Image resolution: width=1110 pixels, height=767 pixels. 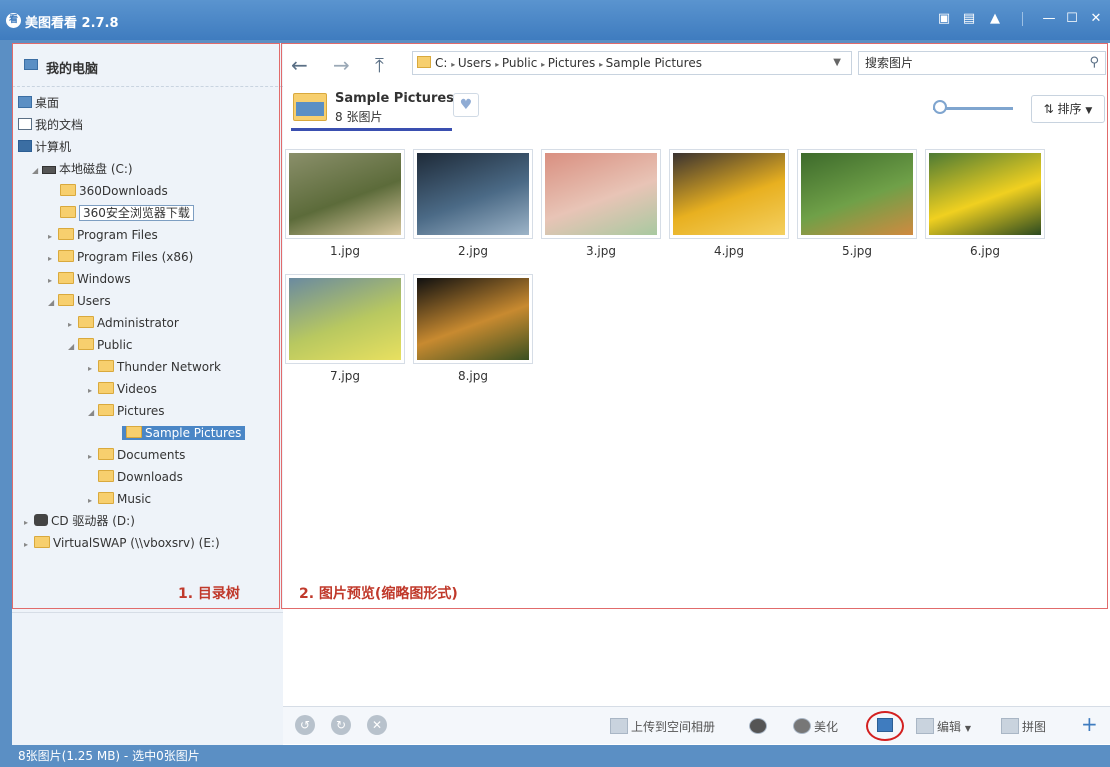 I want to click on edit-button: 编辑 ▼, so click(x=943, y=726).